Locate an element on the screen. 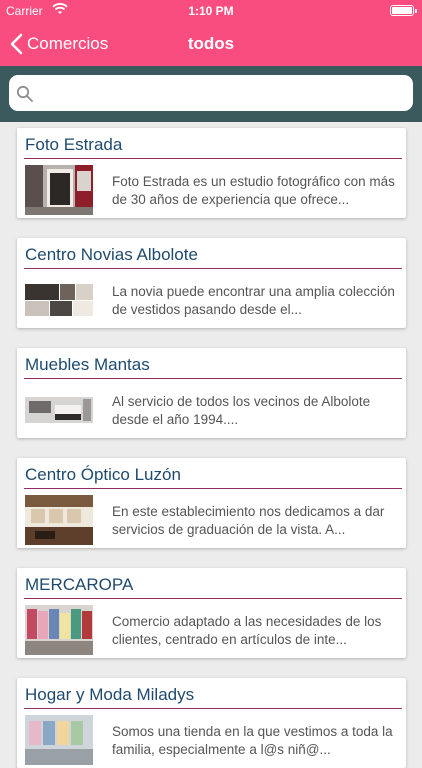  app-header: Carrier 1:10 PM Comercios todos is located at coordinates (211, 33).